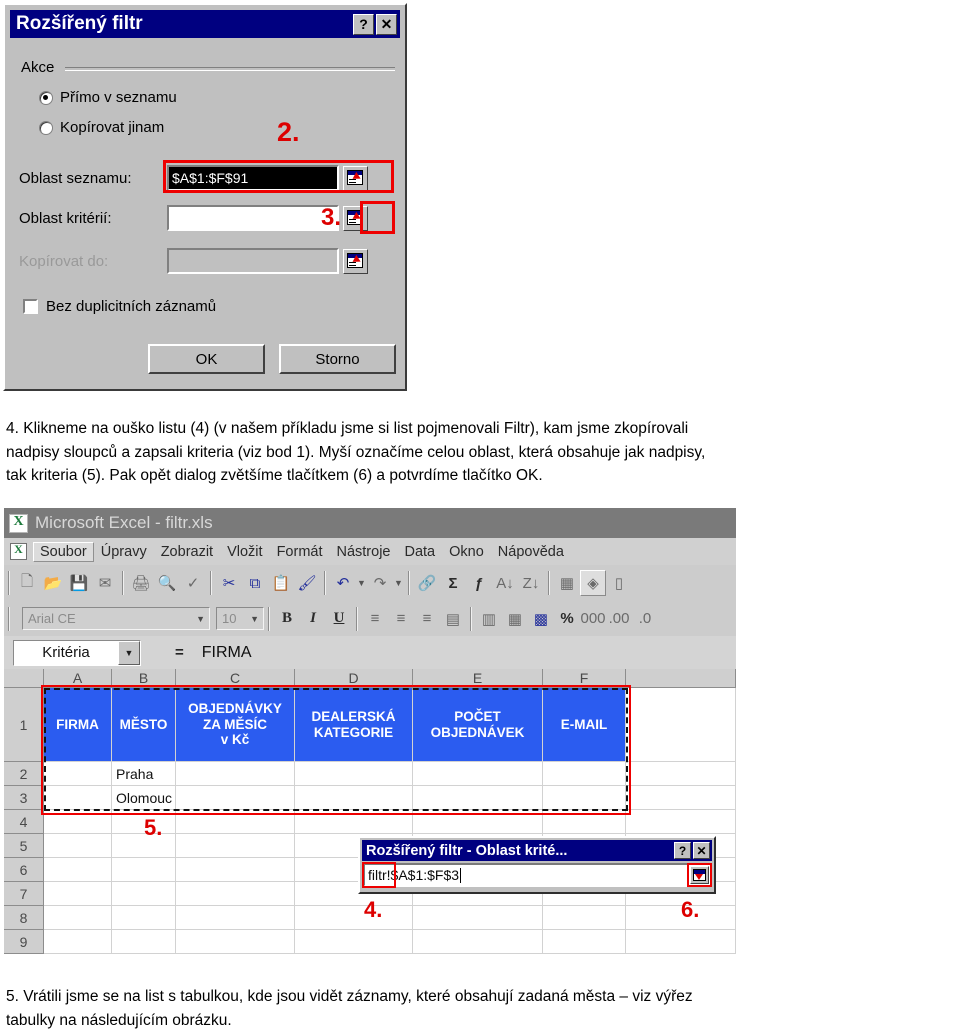 The height and width of the screenshot is (1032, 960). I want to click on cell-a5, so click(78, 846).